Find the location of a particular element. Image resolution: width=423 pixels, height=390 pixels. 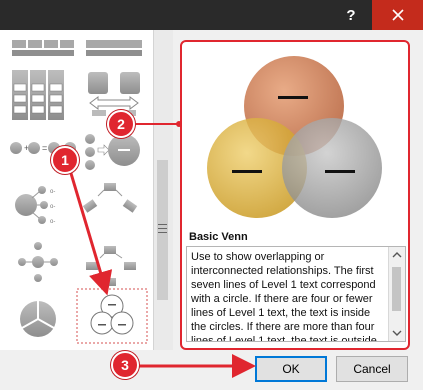

description-scrollbar is located at coordinates (396, 294).